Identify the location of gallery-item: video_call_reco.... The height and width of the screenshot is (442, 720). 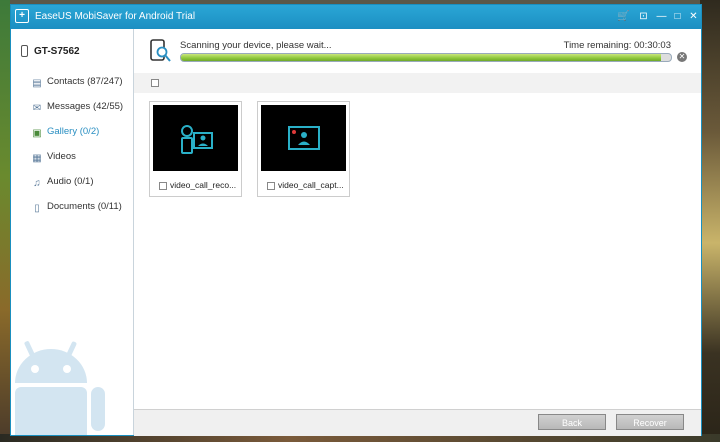
(195, 149).